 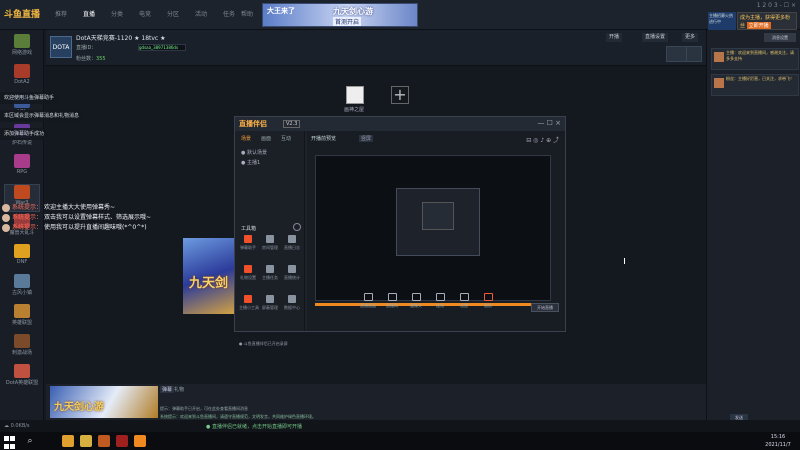 I want to click on add-source-button: +, so click(x=400, y=95).